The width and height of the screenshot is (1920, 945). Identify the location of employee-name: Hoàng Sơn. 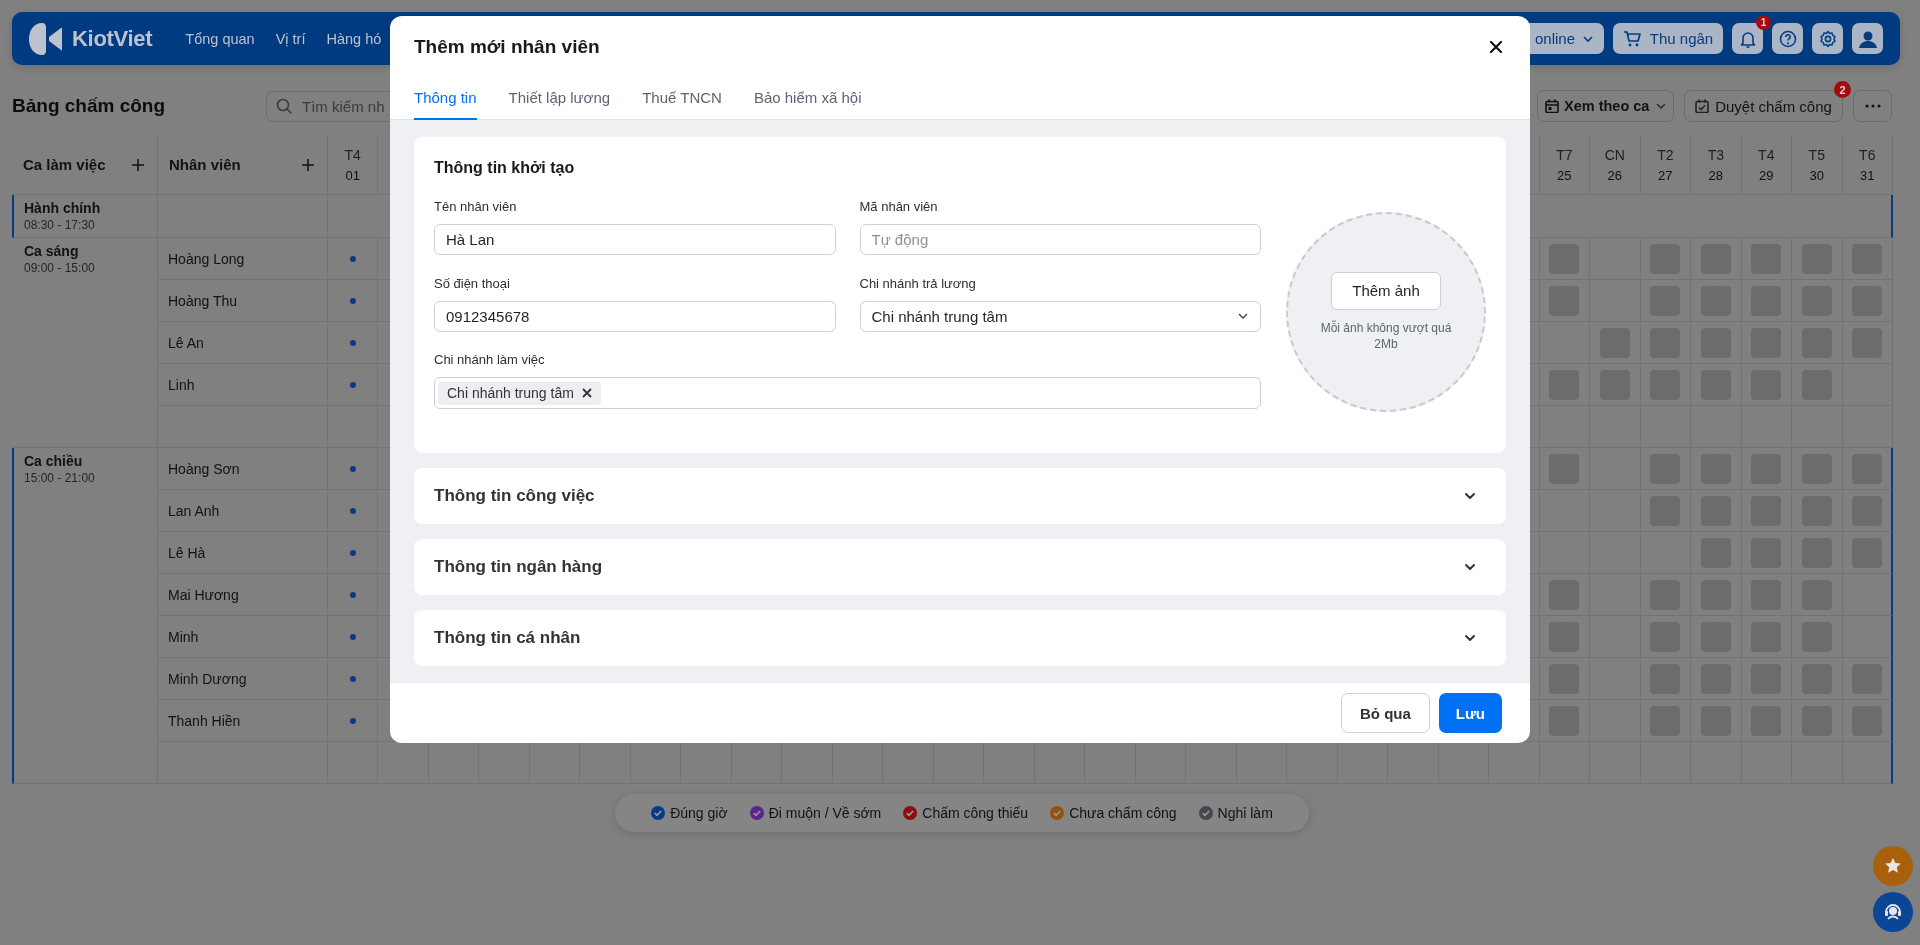
(243, 469).